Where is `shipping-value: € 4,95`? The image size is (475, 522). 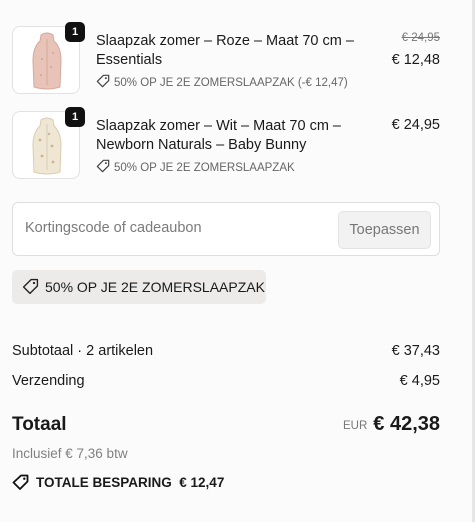
shipping-value: € 4,95 is located at coordinates (419, 381).